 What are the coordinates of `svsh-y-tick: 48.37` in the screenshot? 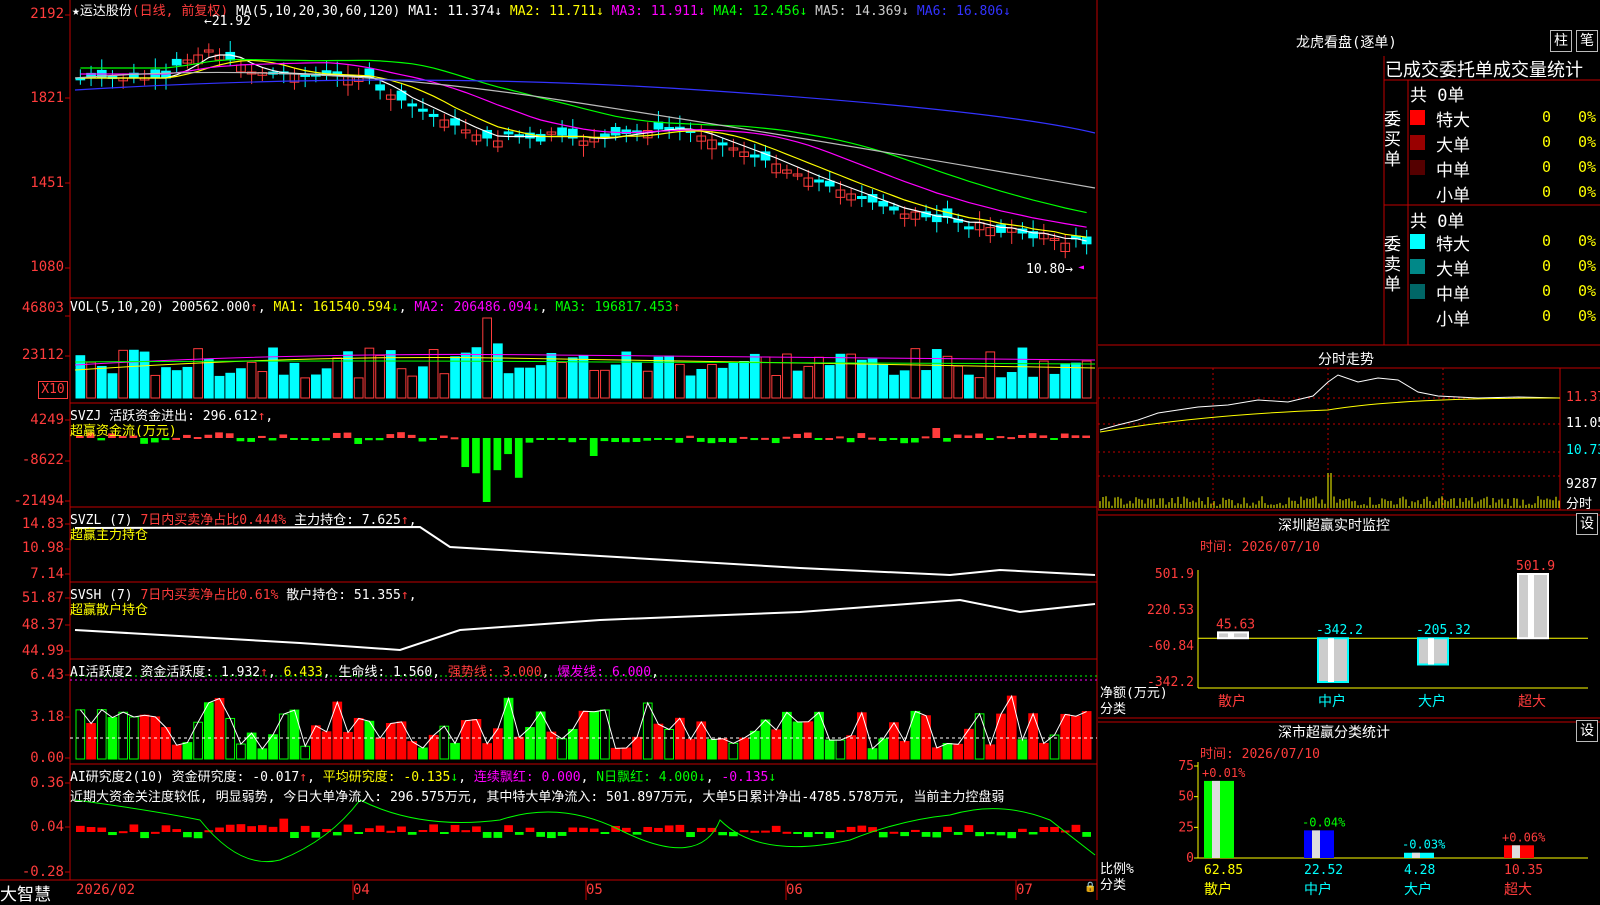 It's located at (42, 625).